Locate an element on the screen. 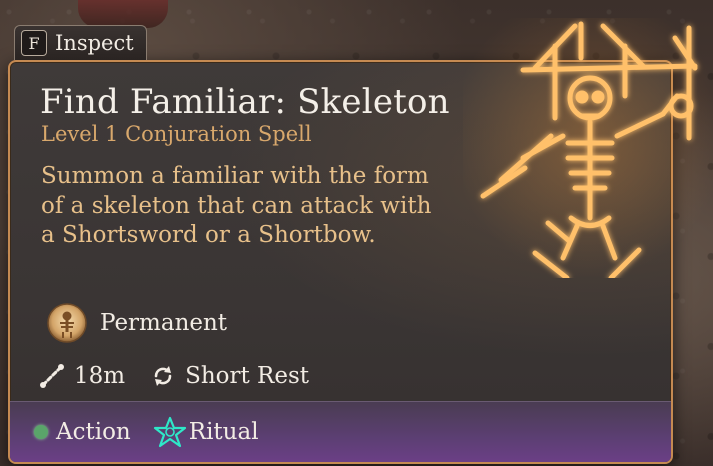  character-silhouette is located at coordinates (123, 14).